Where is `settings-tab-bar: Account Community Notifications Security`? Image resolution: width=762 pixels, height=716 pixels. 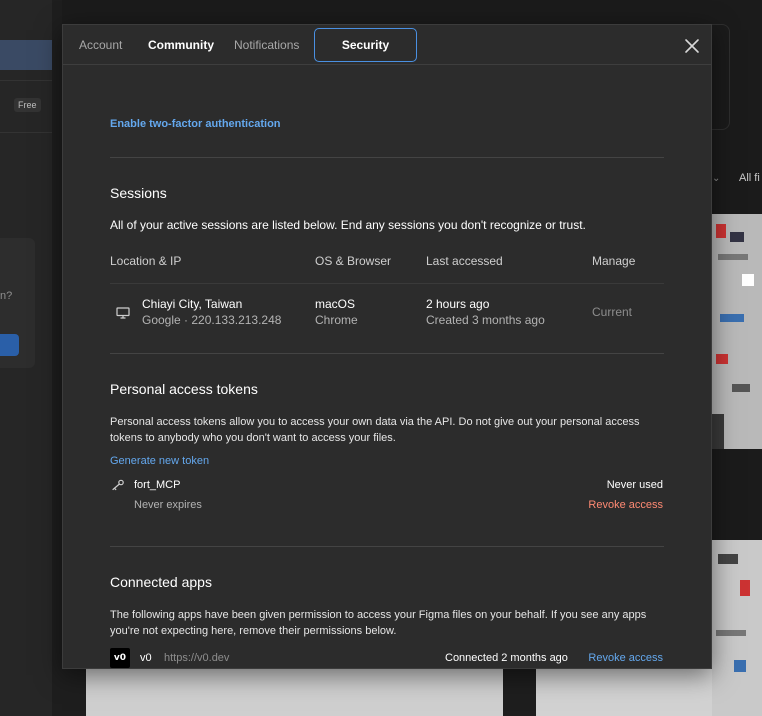
settings-tab-bar: Account Community Notifications Security is located at coordinates (387, 45).